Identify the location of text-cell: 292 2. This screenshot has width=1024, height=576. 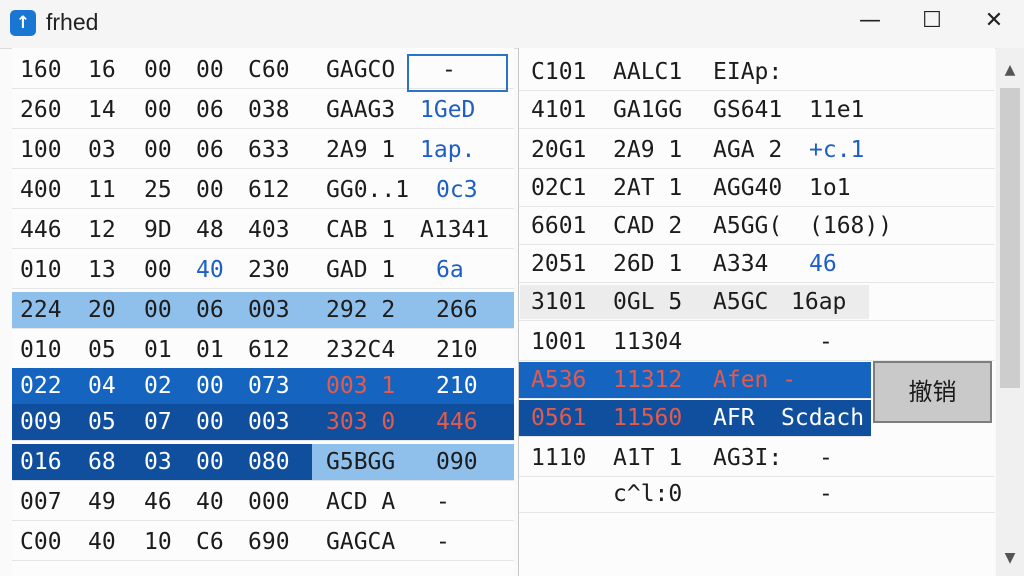
(360, 310).